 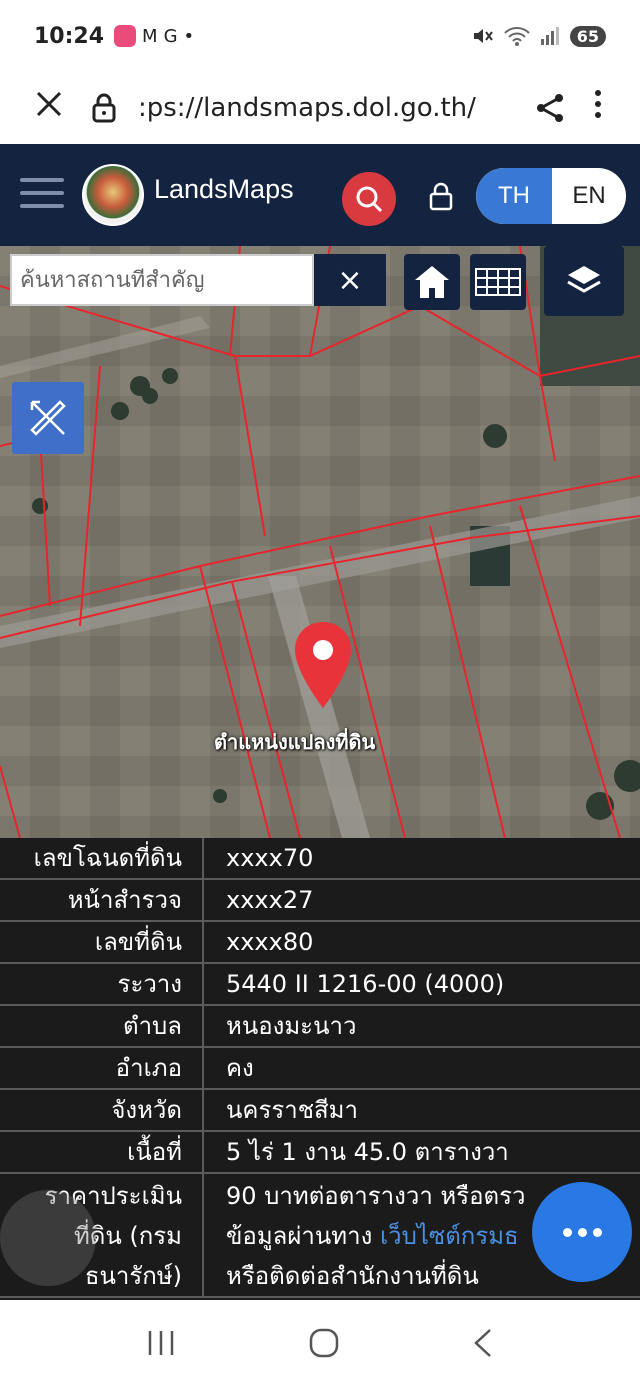 I want to click on measure-tool-button, so click(x=48, y=418).